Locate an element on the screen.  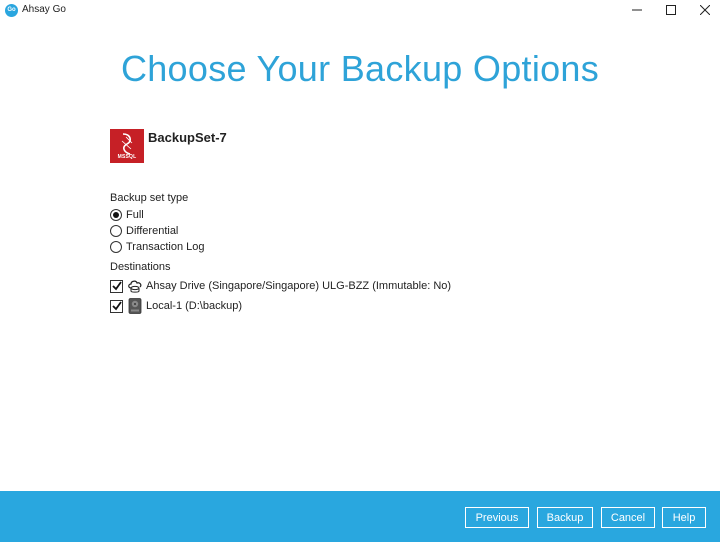
backup-button: Backup is located at coordinates (565, 517).